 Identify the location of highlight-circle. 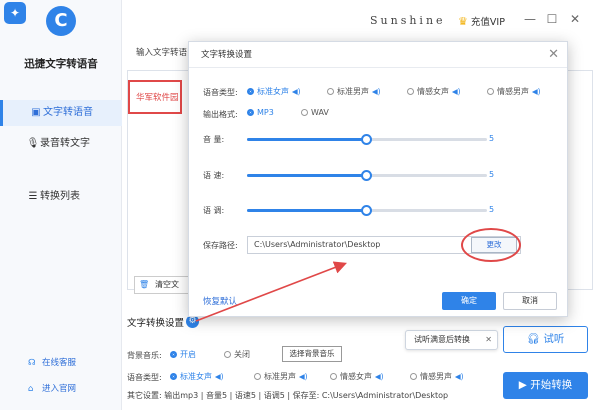
(491, 245).